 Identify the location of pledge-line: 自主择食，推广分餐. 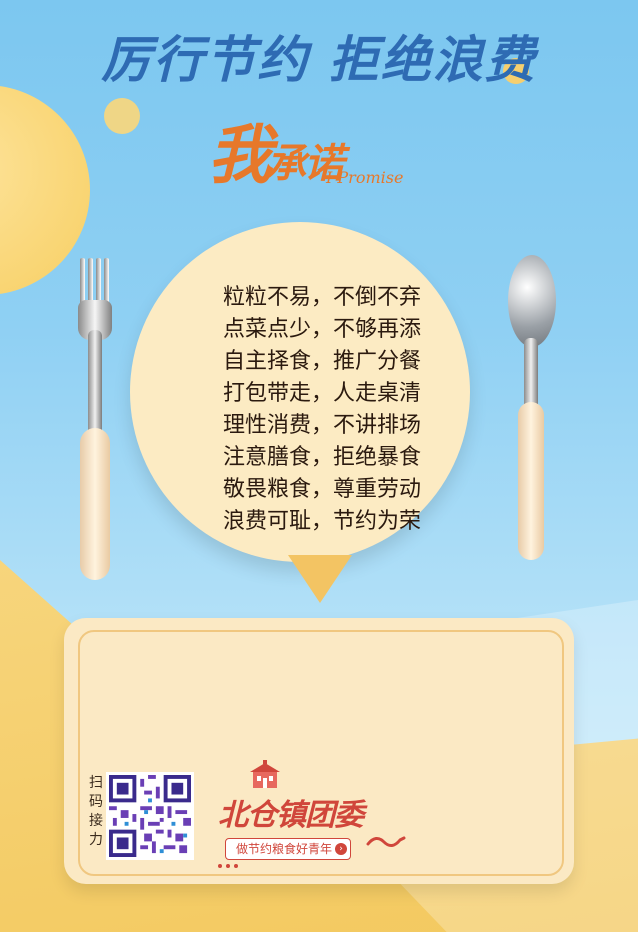
(321, 361).